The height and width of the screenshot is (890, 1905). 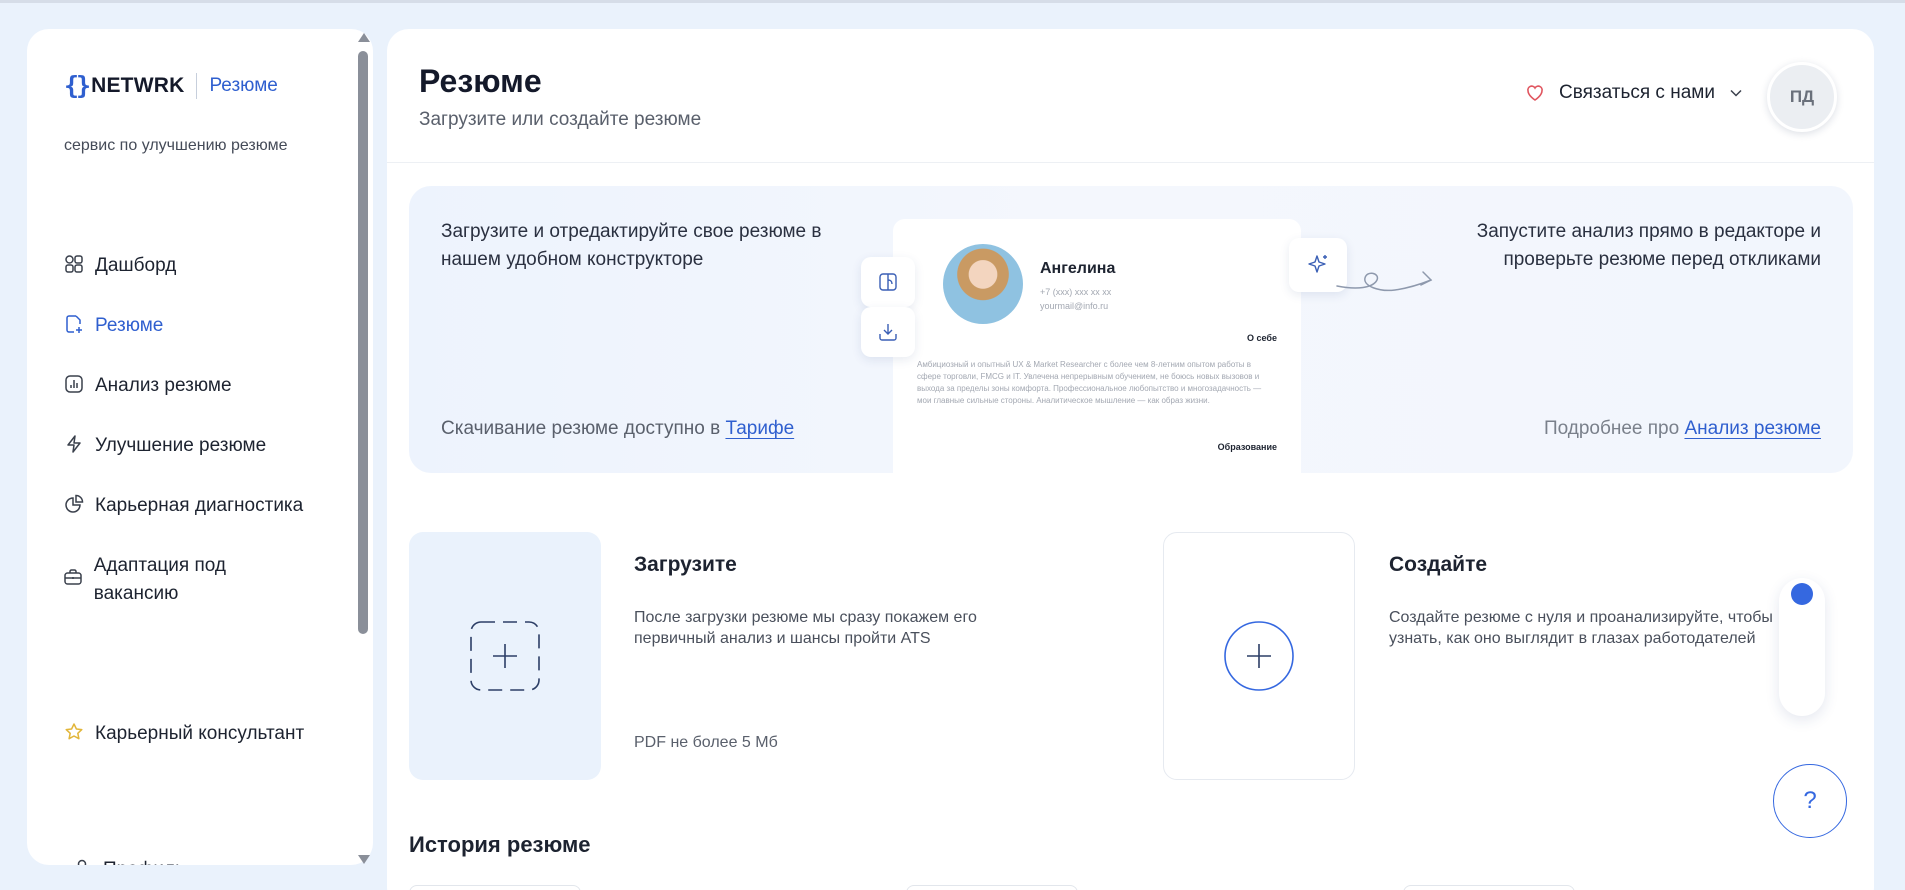 I want to click on resume-email: yourmail@info.ru, so click(x=1074, y=306).